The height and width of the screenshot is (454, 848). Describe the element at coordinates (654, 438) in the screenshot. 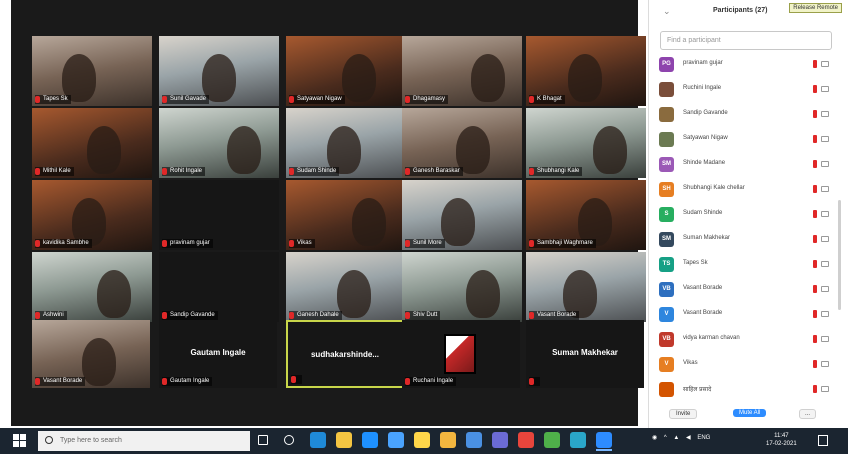

I see `weather-icon: ◉` at that location.